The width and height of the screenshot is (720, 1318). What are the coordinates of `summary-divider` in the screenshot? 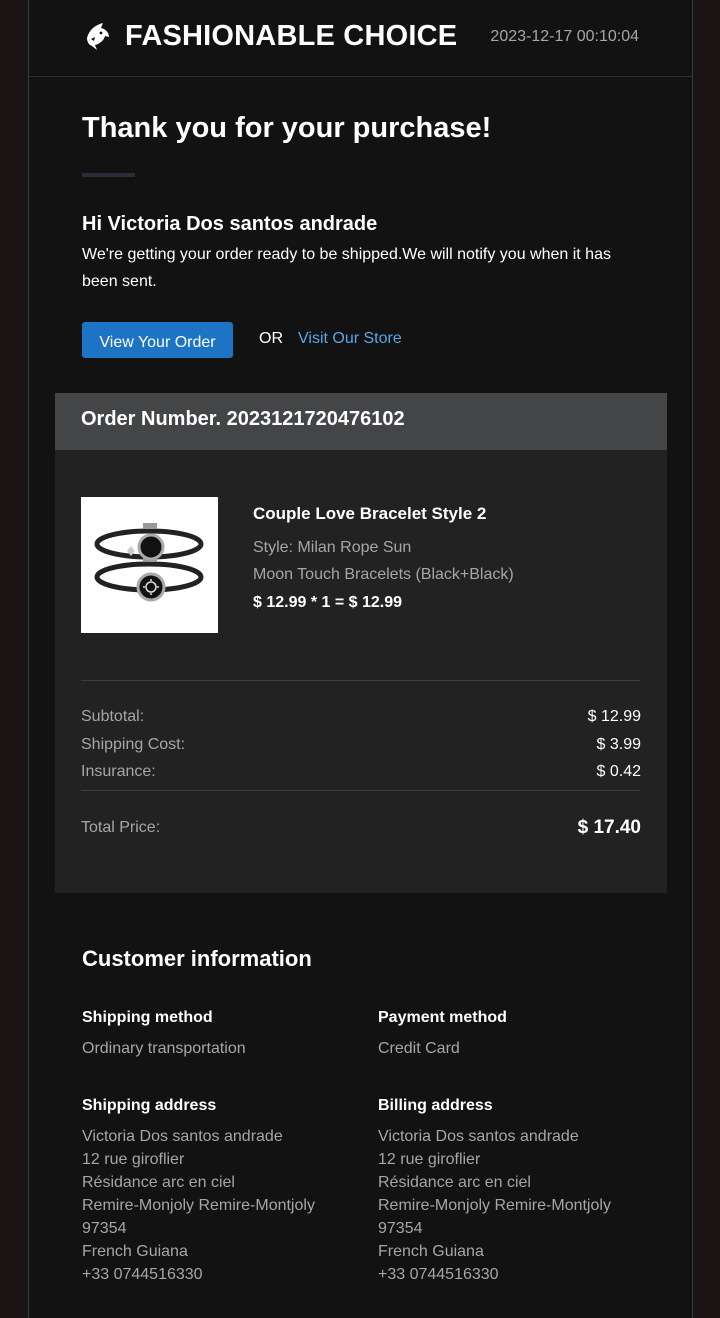 It's located at (360, 680).